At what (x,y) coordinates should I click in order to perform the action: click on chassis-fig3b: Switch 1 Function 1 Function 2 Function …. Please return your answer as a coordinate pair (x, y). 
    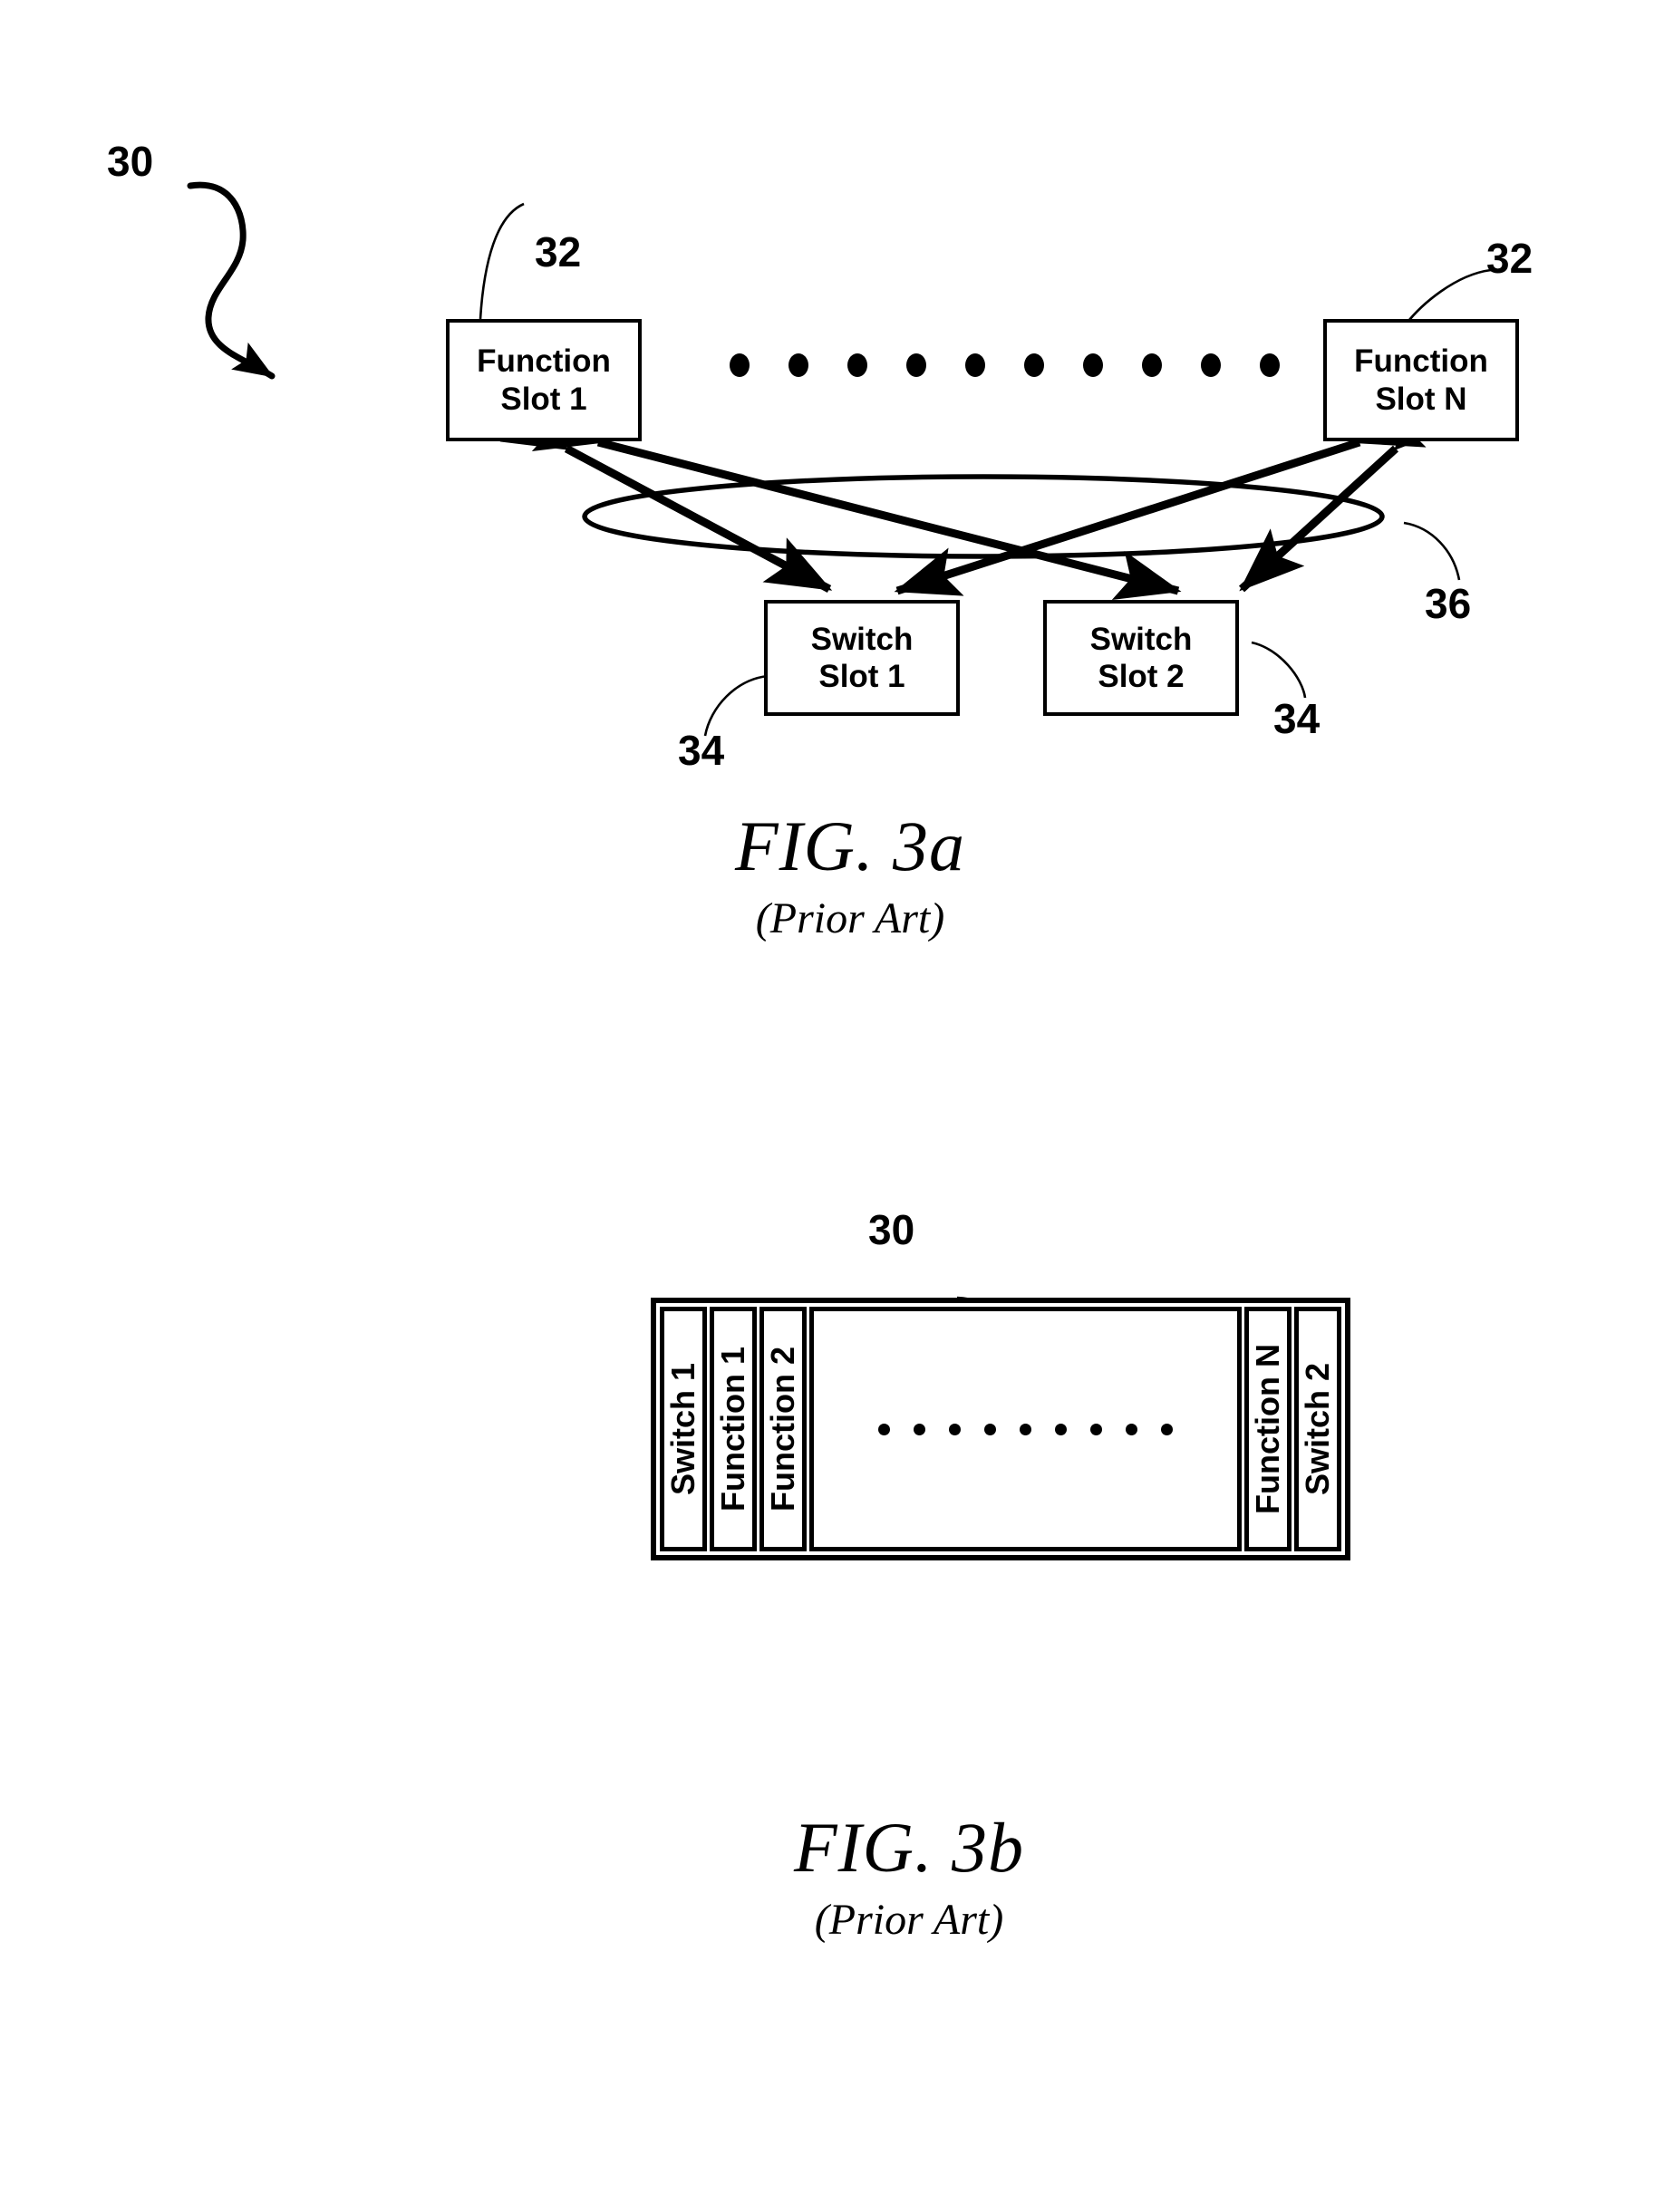
    Looking at the image, I should click on (1000, 1429).